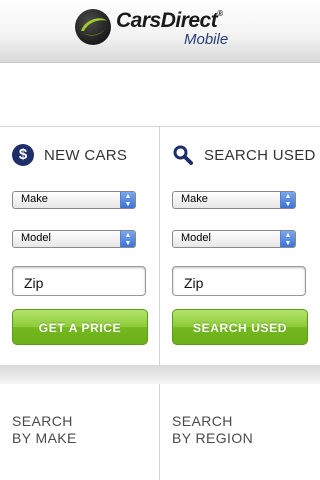 This screenshot has height=480, width=320. What do you see at coordinates (160, 374) in the screenshot?
I see `section-separator` at bounding box center [160, 374].